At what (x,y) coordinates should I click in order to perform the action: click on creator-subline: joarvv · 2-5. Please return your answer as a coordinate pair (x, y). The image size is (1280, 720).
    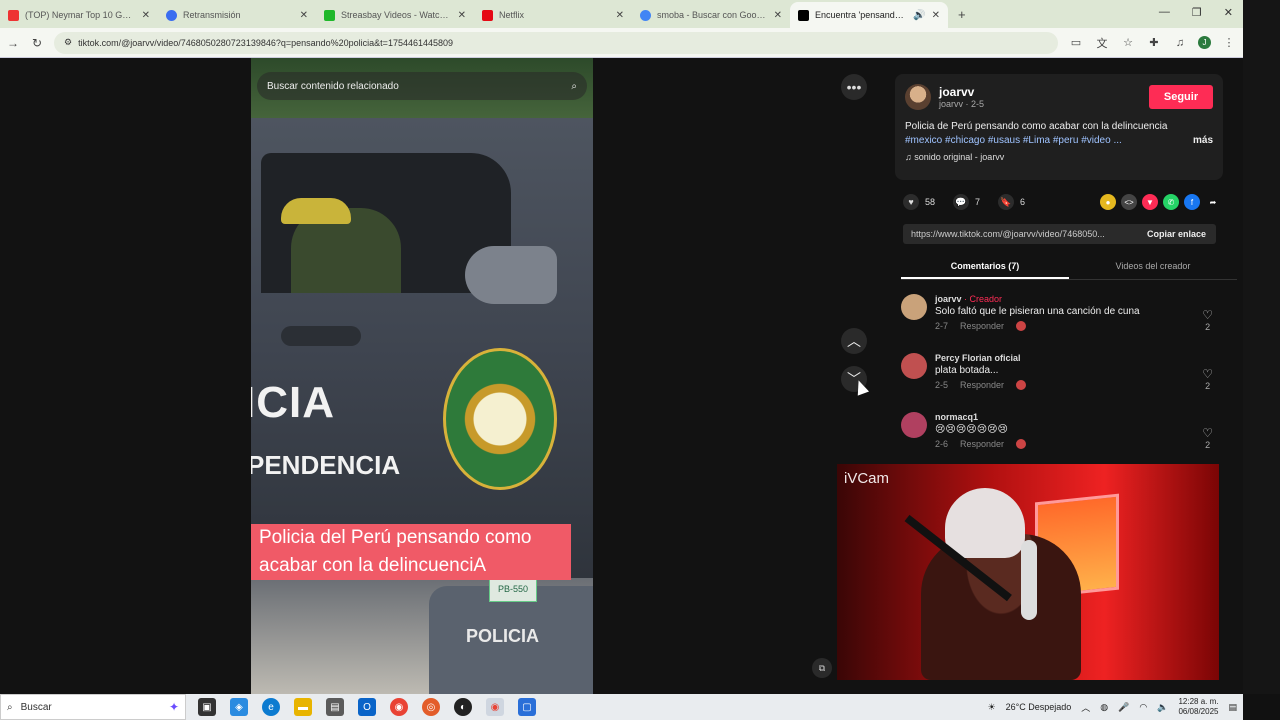
    Looking at the image, I should click on (962, 104).